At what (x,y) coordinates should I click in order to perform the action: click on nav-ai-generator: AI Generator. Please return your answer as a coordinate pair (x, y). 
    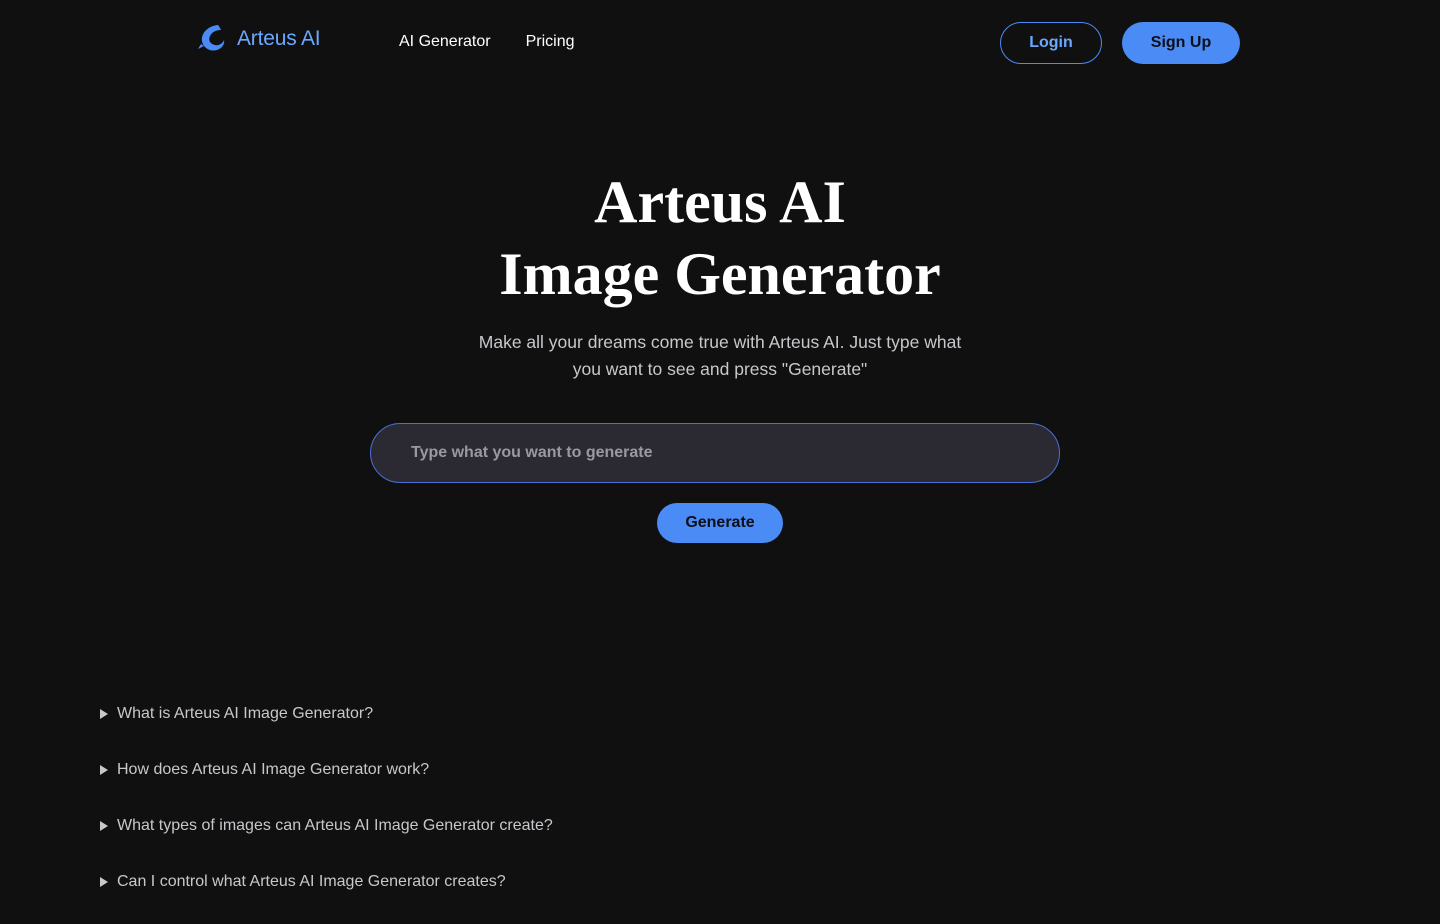
    Looking at the image, I should click on (445, 42).